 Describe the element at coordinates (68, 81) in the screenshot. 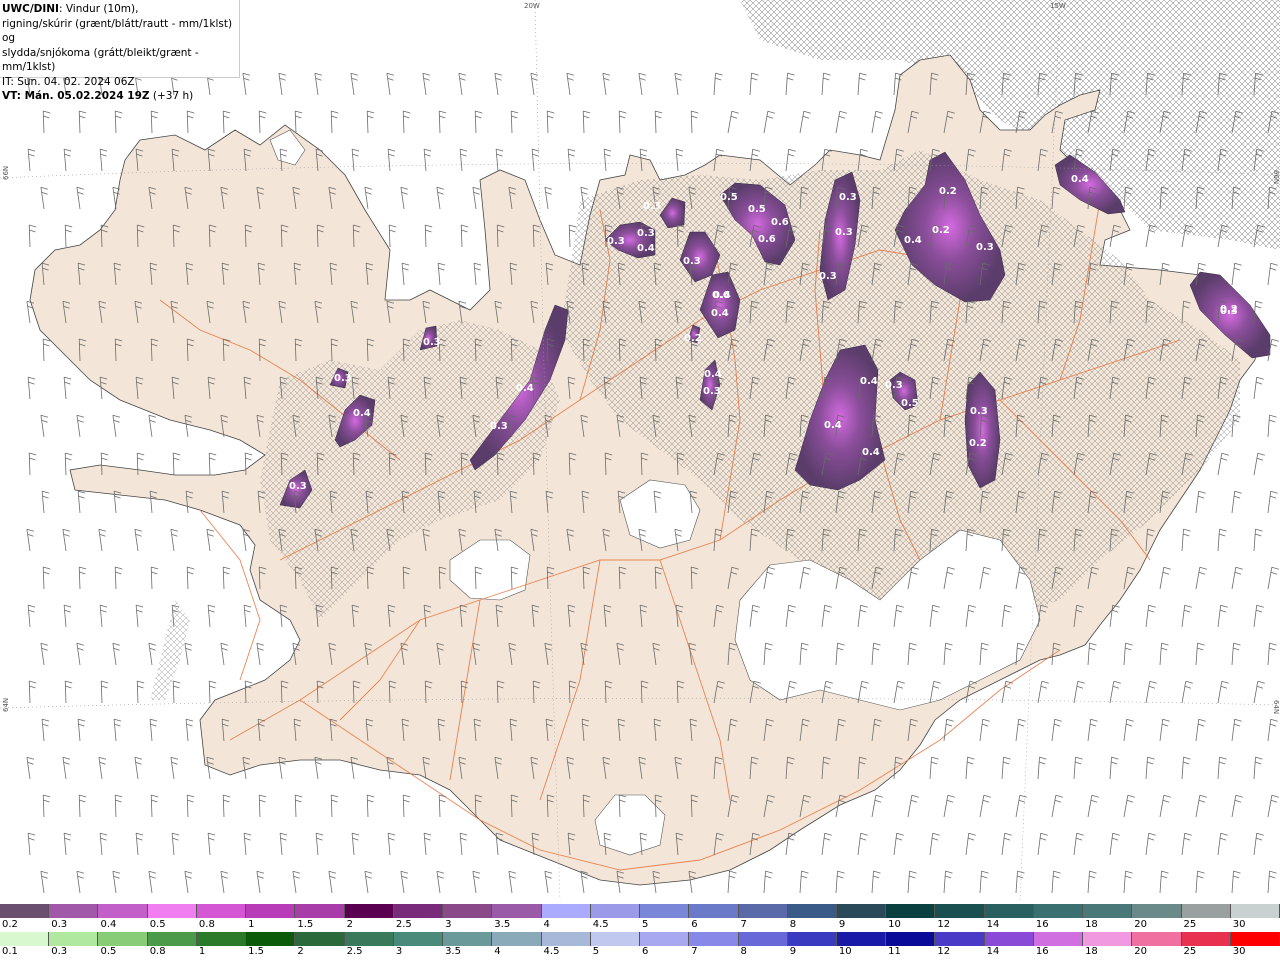

I see `initial-time: IT: Sun. 04. 02. 2024 06Z` at that location.